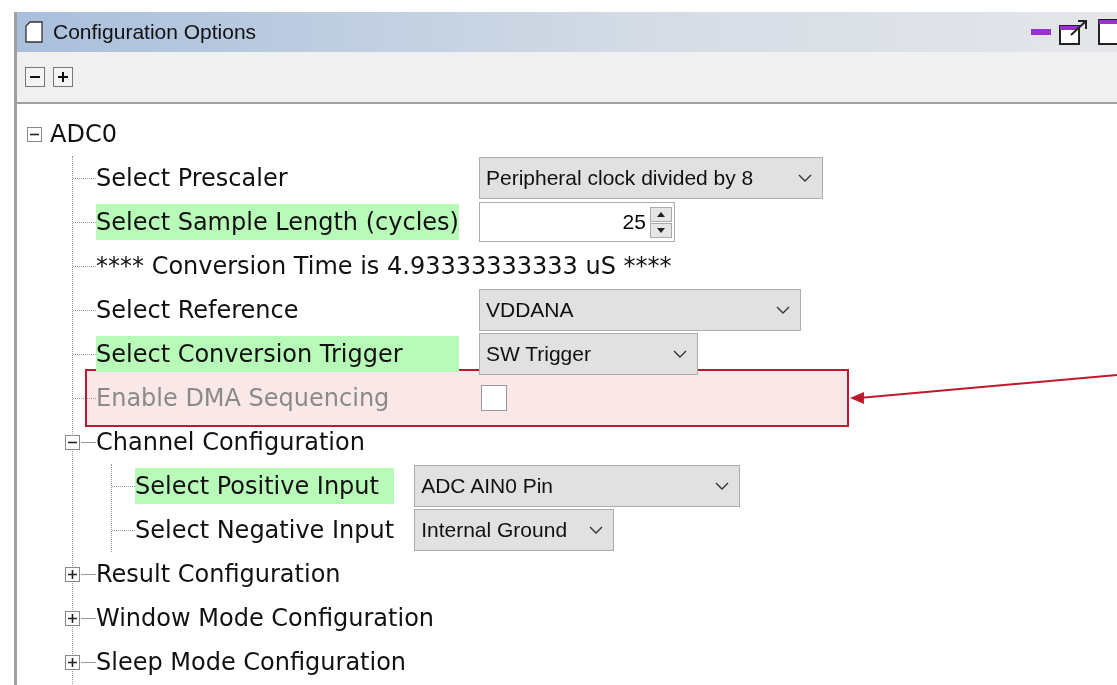  What do you see at coordinates (265, 486) in the screenshot?
I see `setting-label: Select Positive Input` at bounding box center [265, 486].